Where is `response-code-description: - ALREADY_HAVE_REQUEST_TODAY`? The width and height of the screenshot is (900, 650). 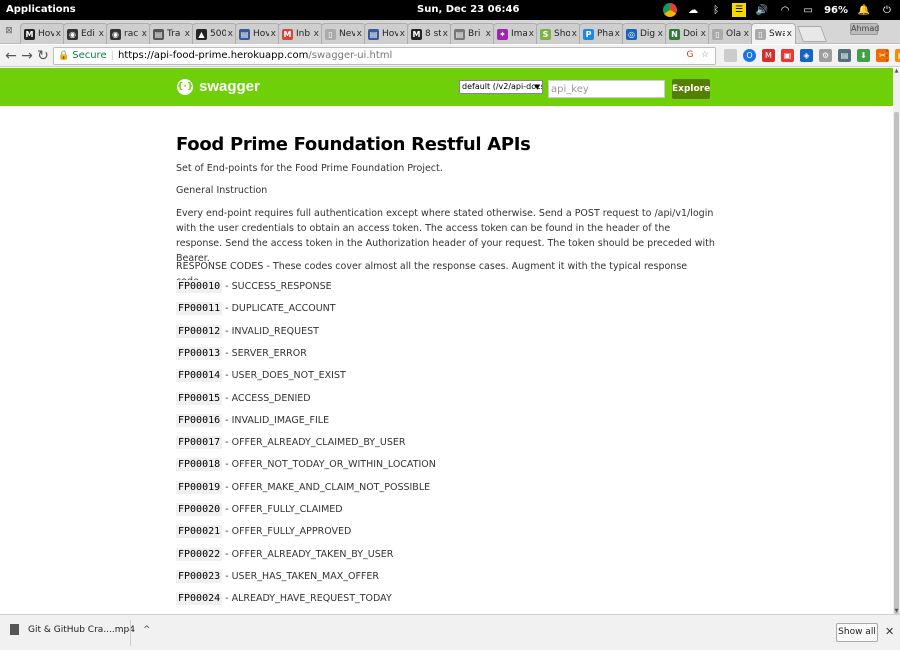 response-code-description: - ALREADY_HAVE_REQUEST_TODAY is located at coordinates (308, 599).